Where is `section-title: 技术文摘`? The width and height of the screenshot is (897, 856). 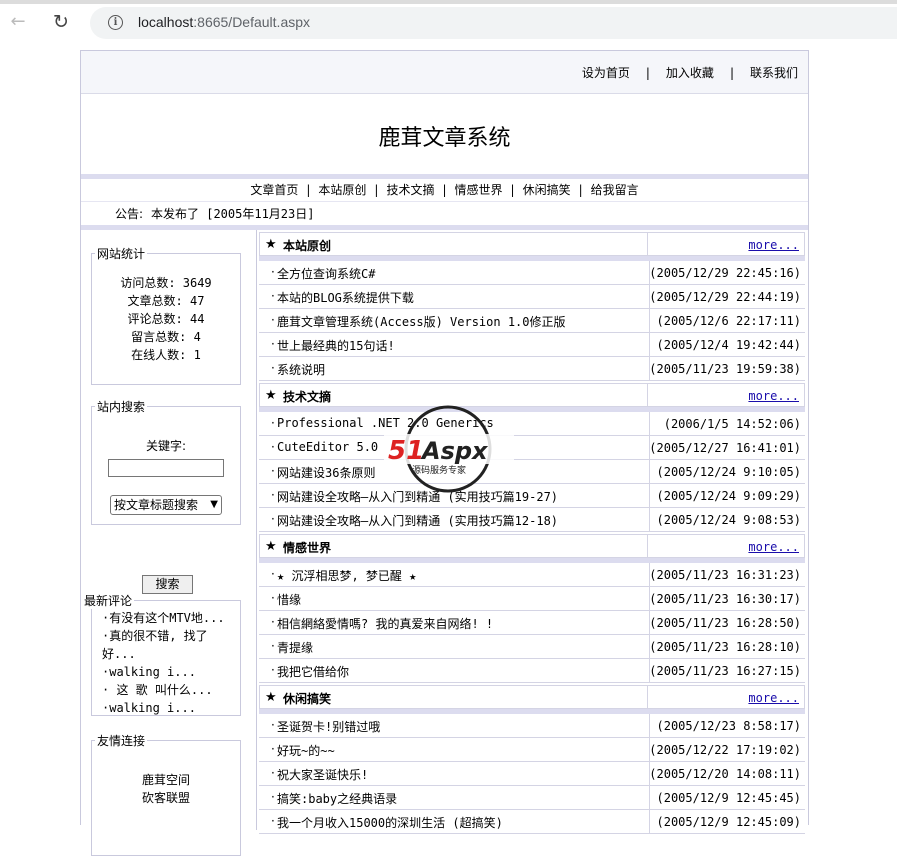
section-title: 技术文摘 is located at coordinates (307, 397).